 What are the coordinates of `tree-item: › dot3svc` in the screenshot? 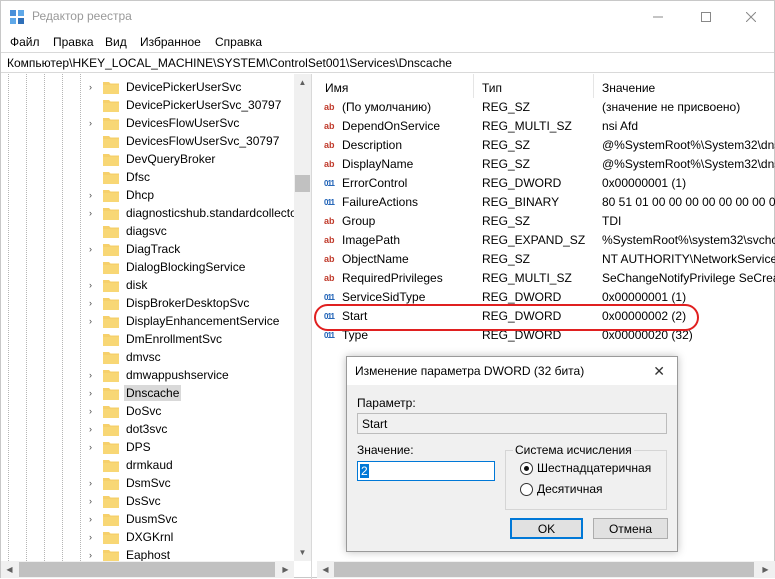 It's located at (129, 429).